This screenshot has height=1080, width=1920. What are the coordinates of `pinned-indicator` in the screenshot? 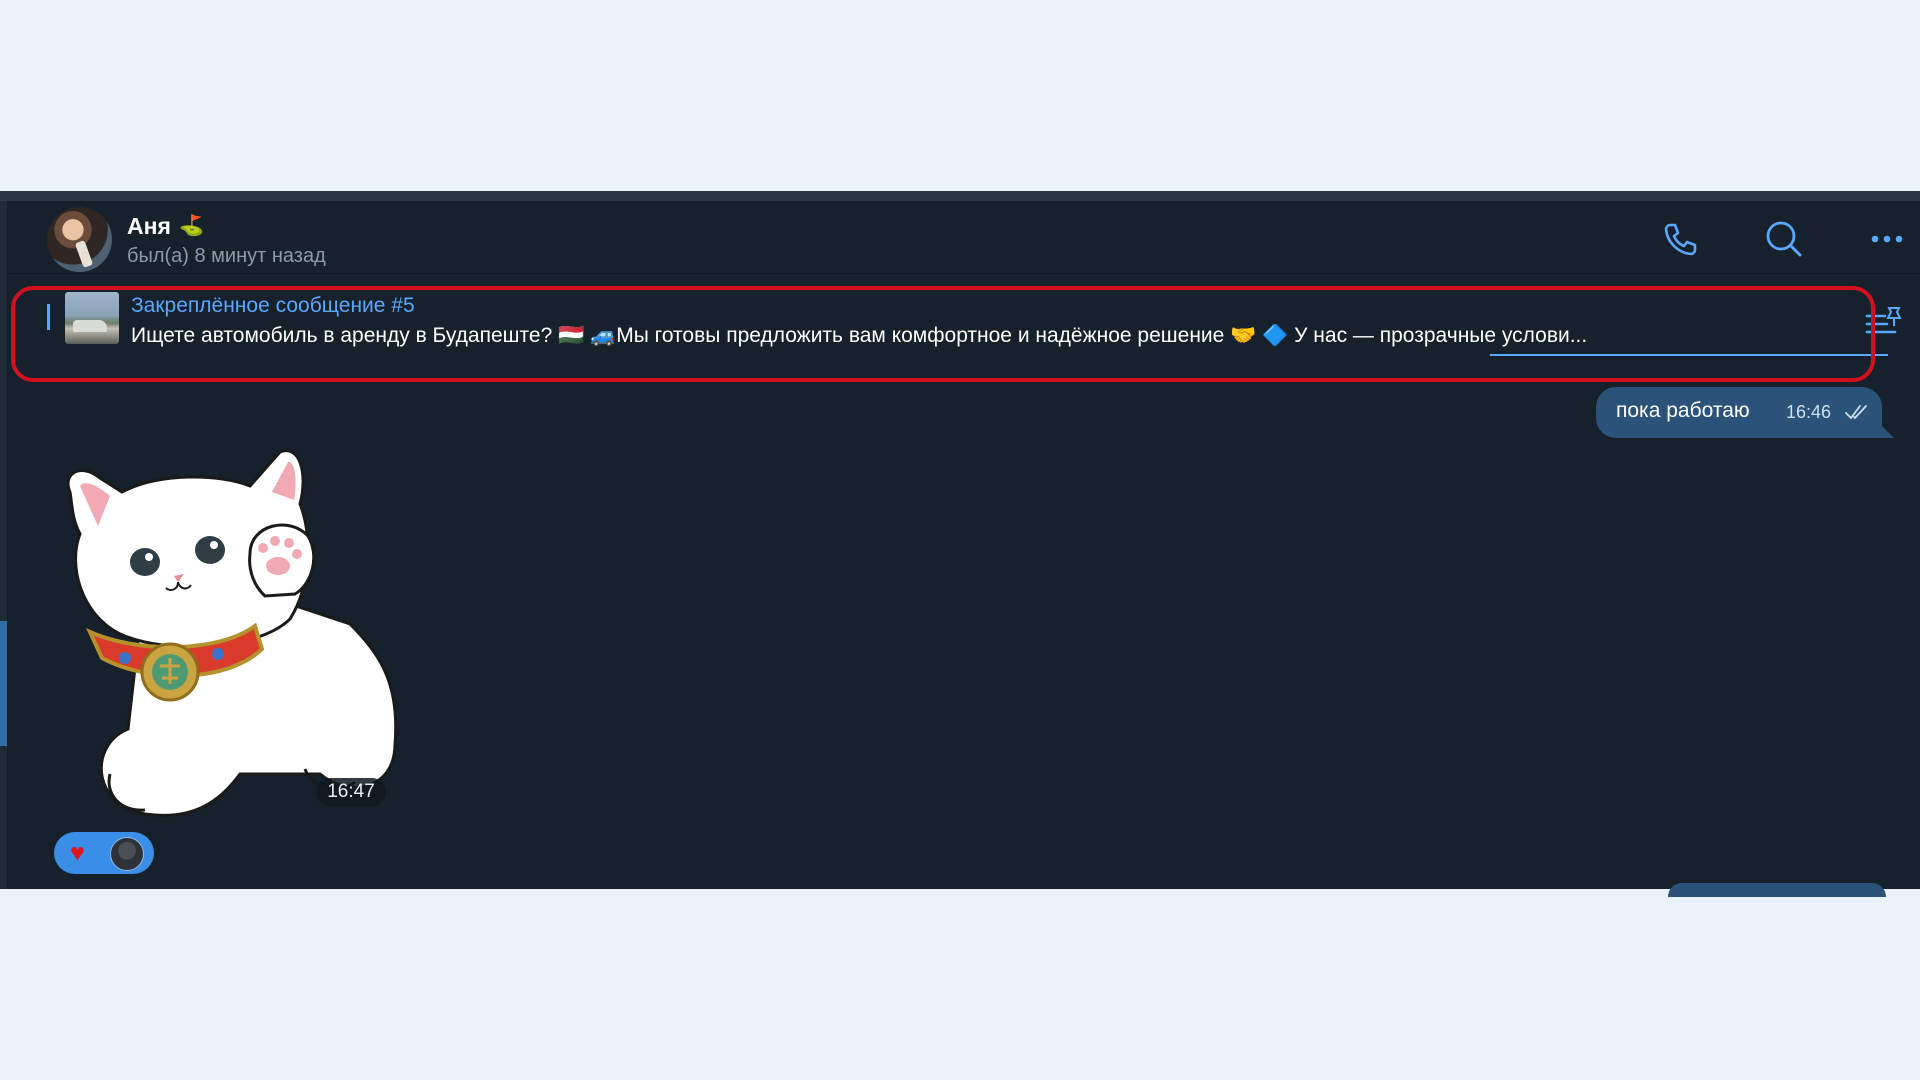 It's located at (48, 317).